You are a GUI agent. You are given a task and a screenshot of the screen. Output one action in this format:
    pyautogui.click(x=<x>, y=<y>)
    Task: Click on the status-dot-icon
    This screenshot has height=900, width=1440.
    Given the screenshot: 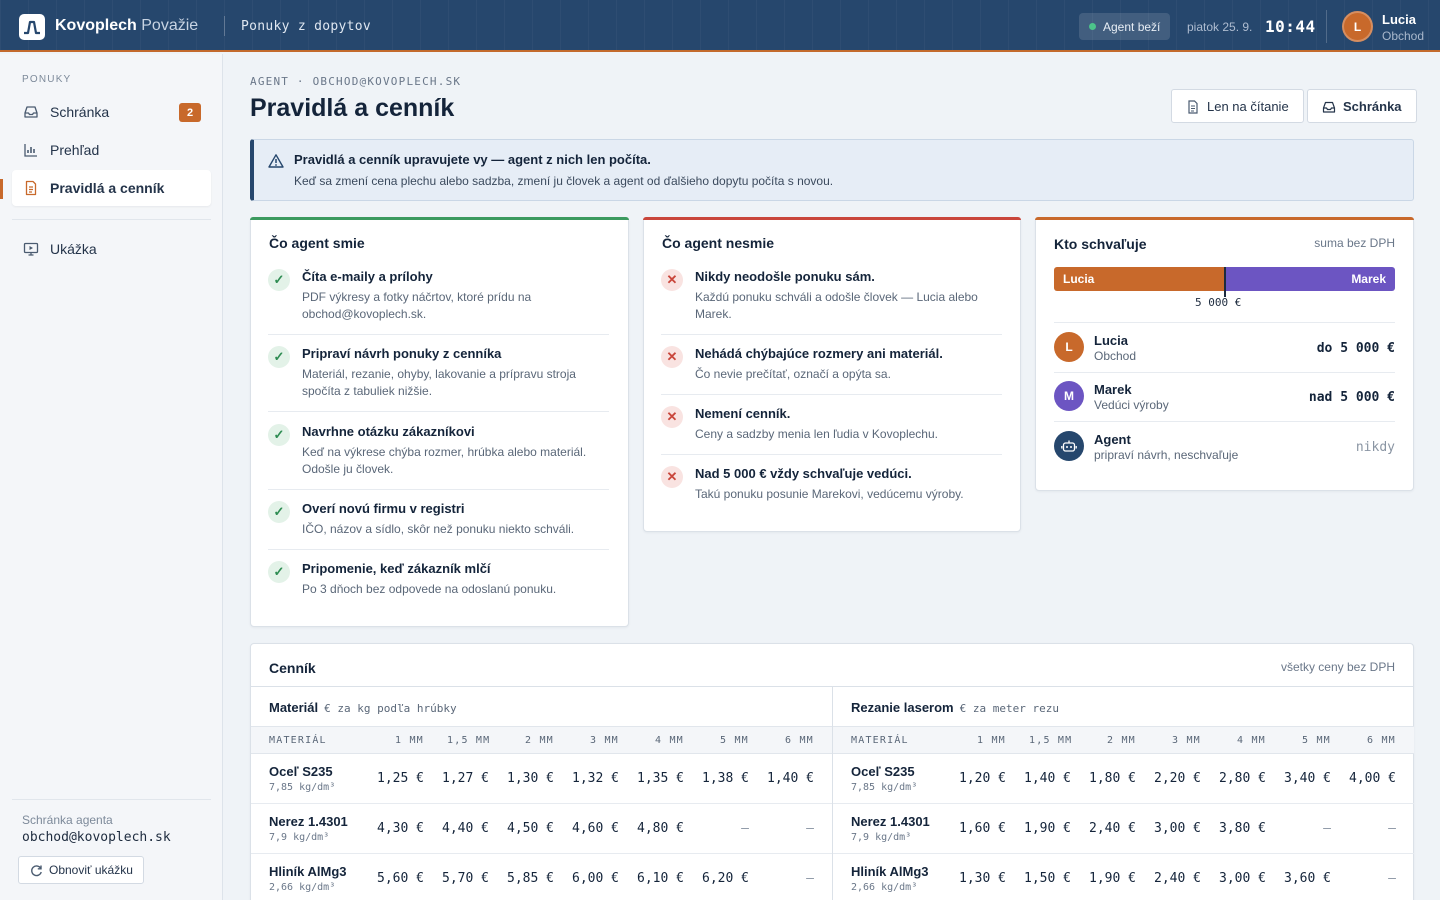 What is the action you would take?
    pyautogui.click(x=1092, y=26)
    